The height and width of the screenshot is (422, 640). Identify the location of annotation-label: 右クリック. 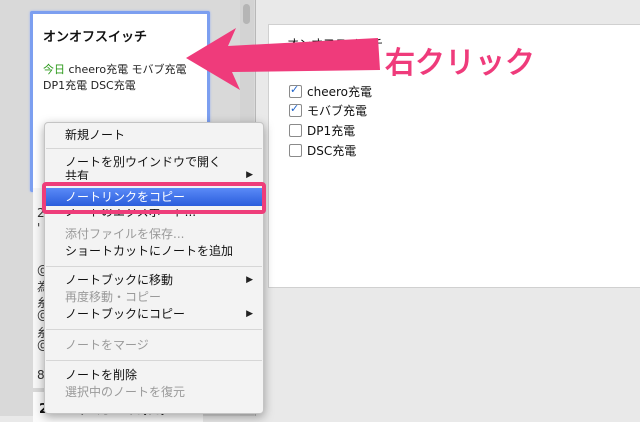
(460, 63).